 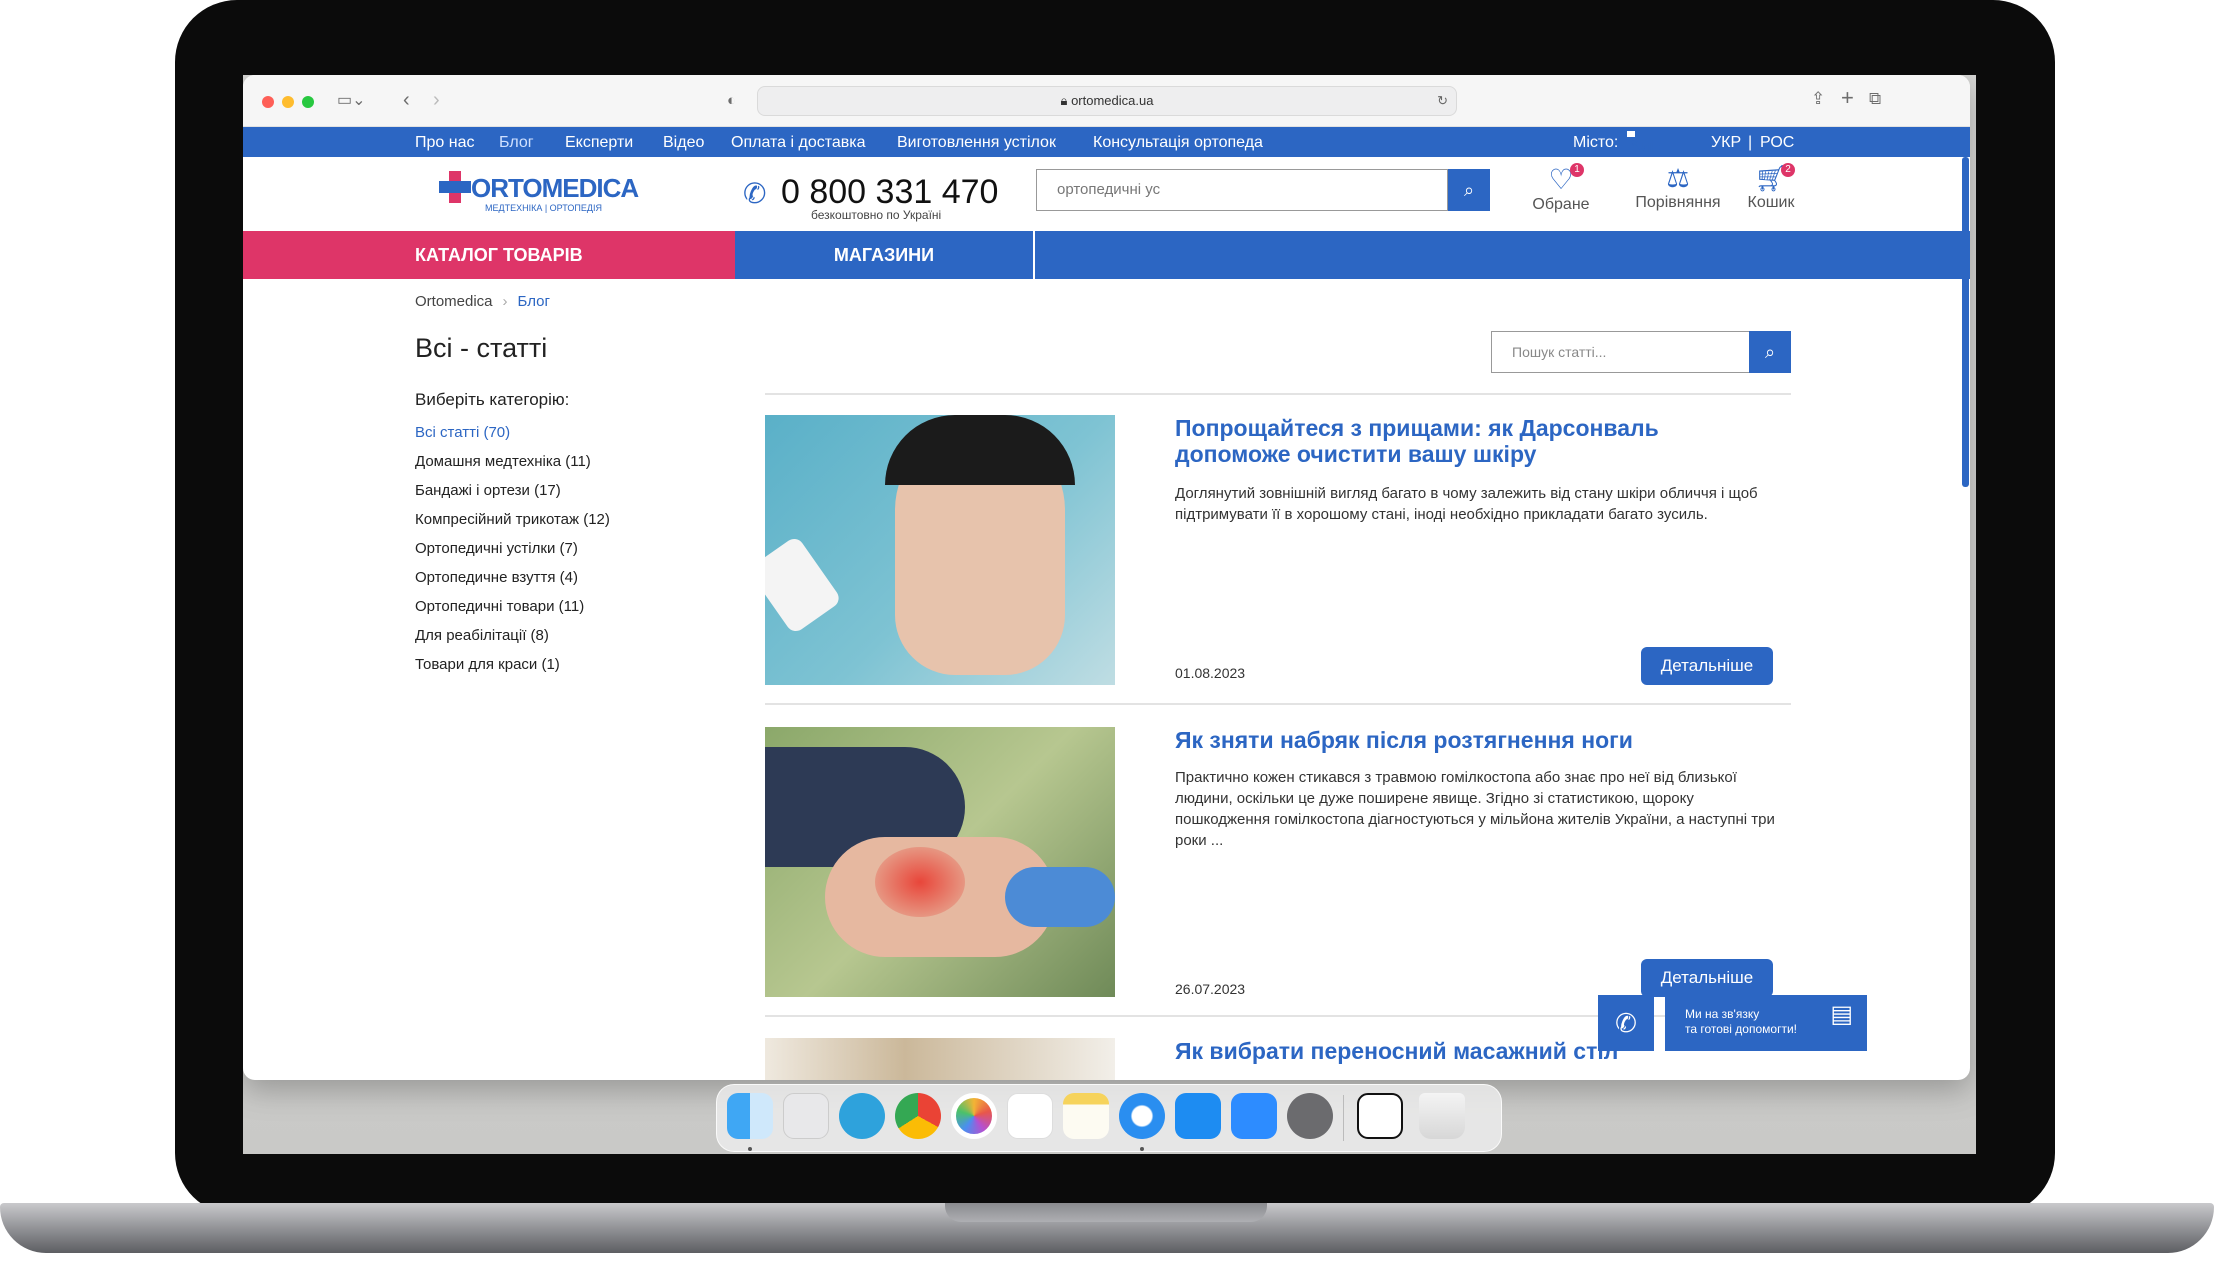 I want to click on nav-item-video: Відео, so click(x=683, y=143).